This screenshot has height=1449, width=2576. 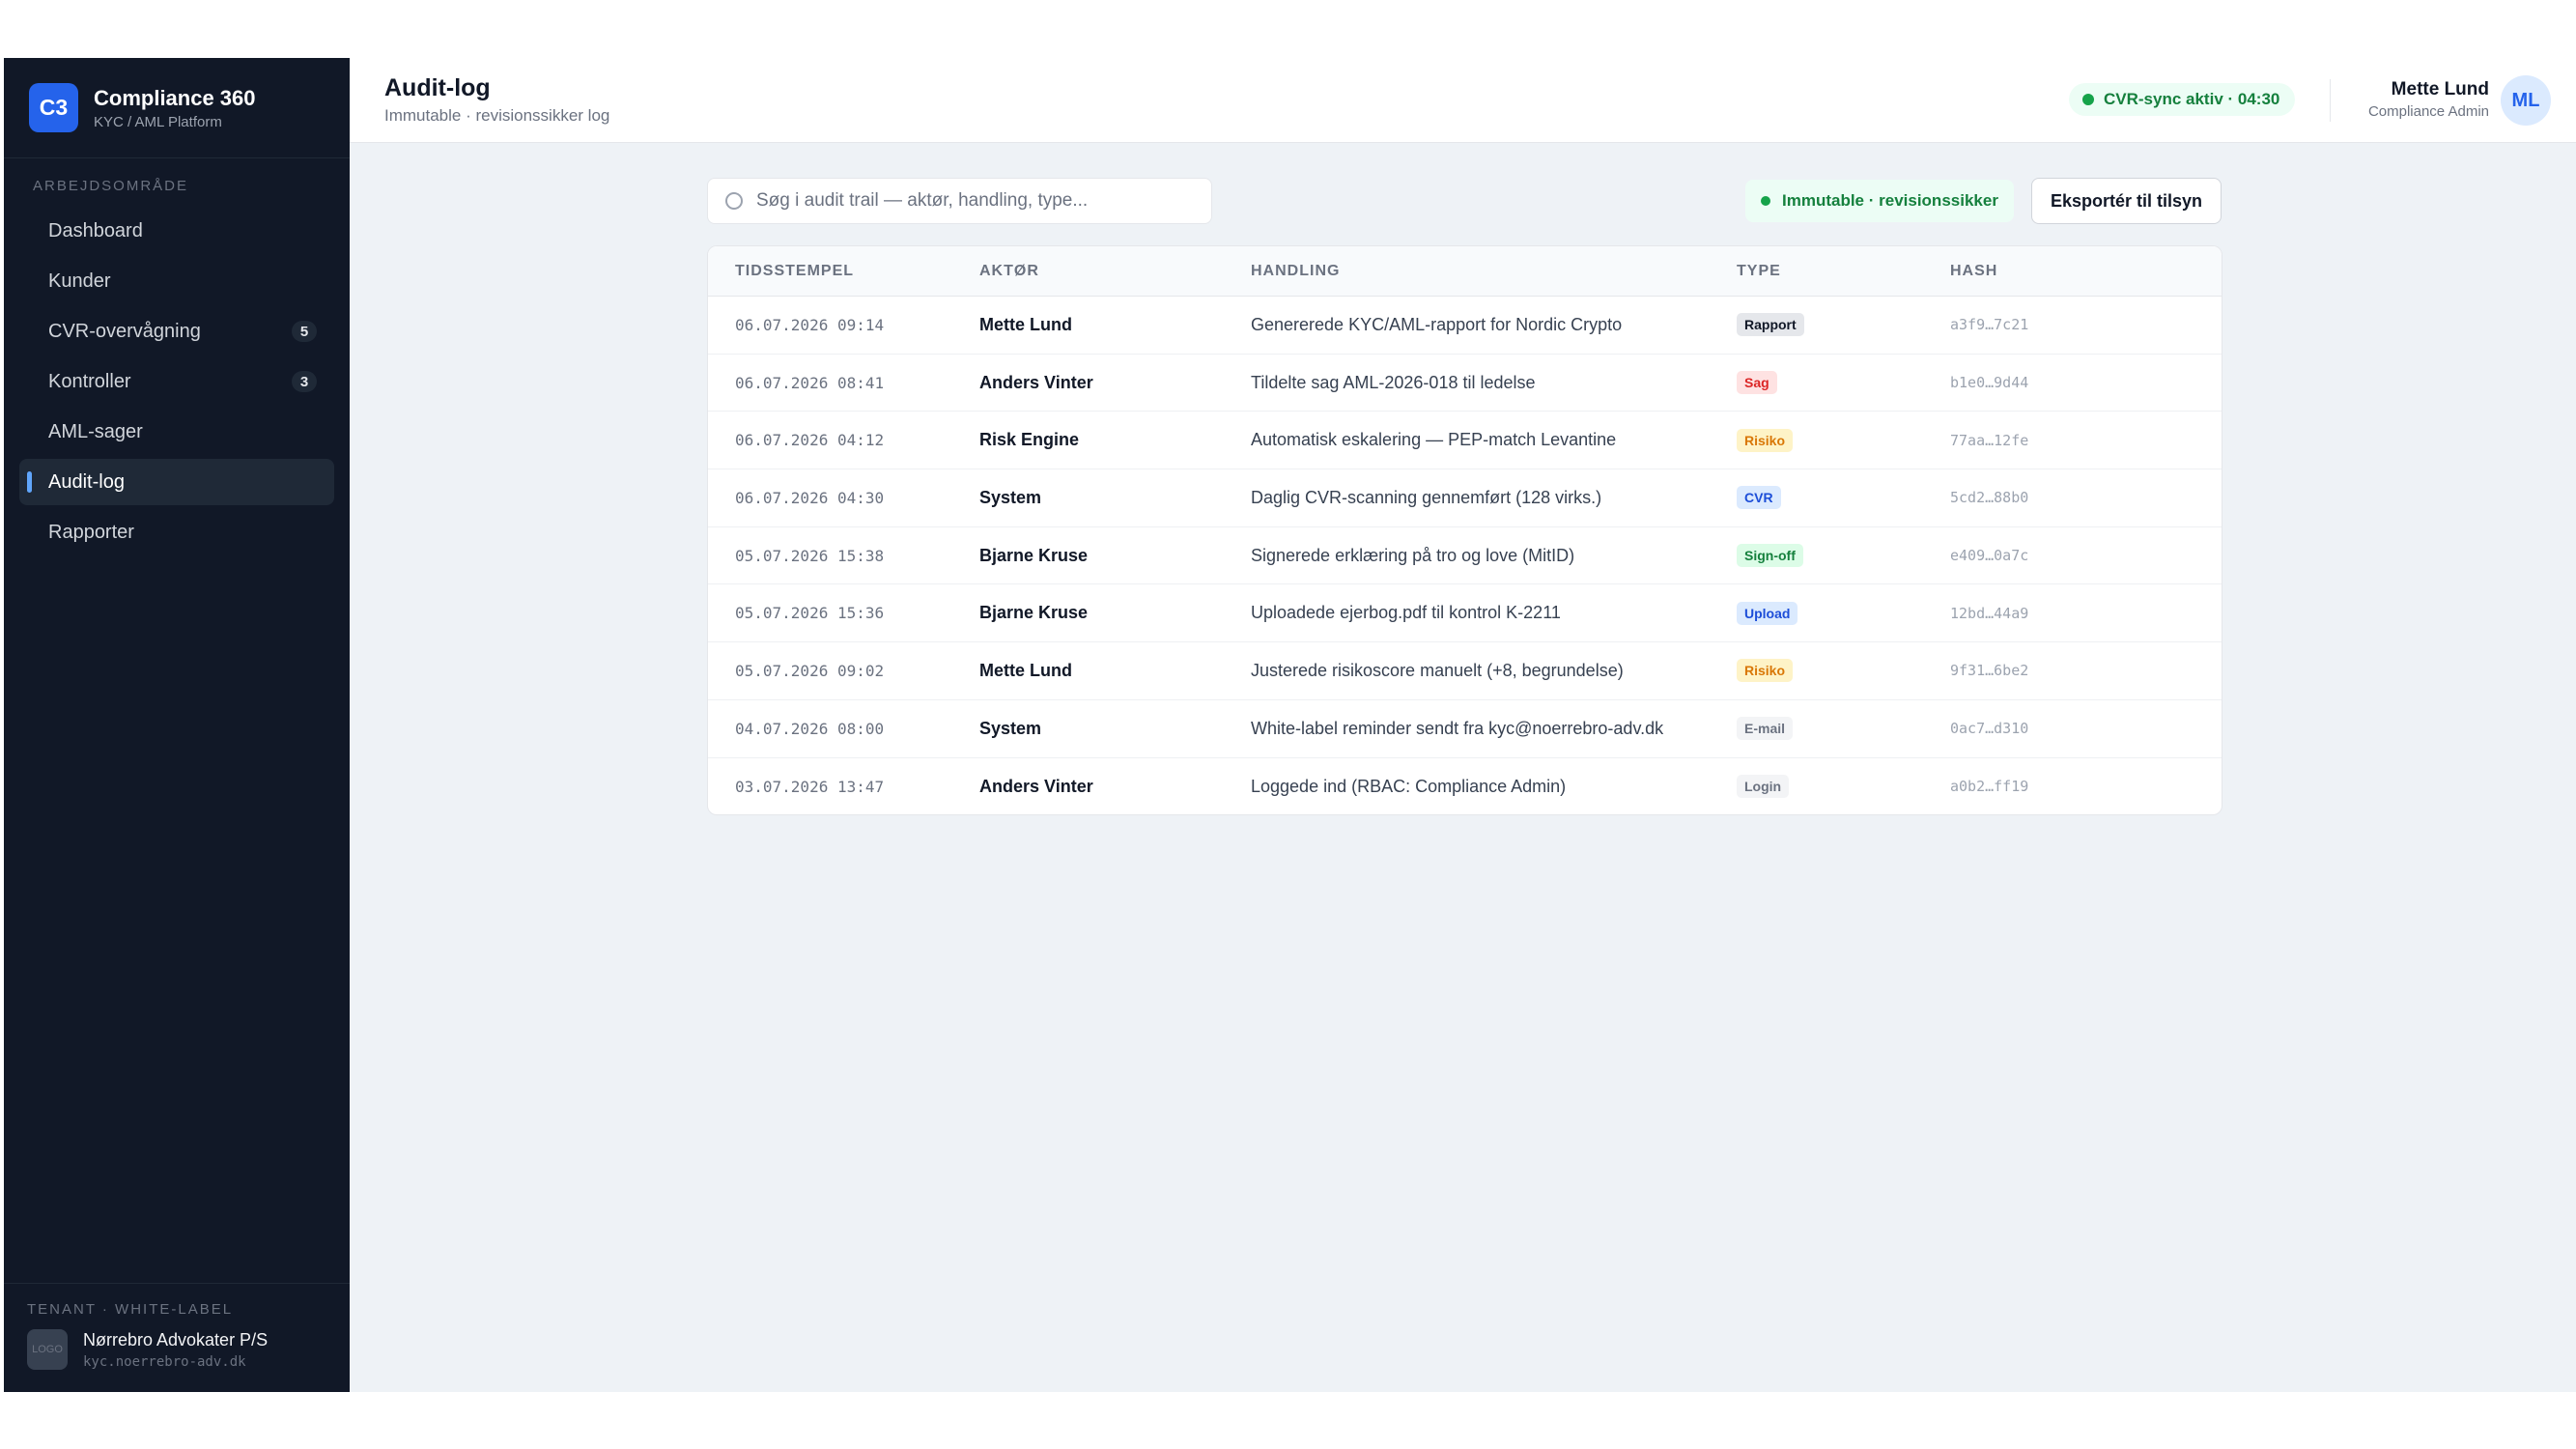 What do you see at coordinates (843, 271) in the screenshot?
I see `column-header-timestamp: TIDSSTEMPEL` at bounding box center [843, 271].